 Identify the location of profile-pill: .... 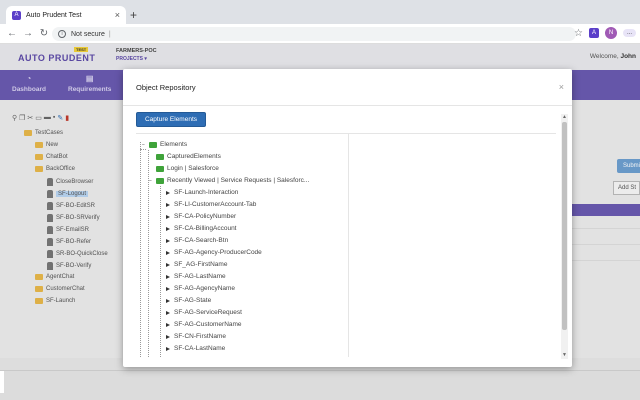
(629, 33).